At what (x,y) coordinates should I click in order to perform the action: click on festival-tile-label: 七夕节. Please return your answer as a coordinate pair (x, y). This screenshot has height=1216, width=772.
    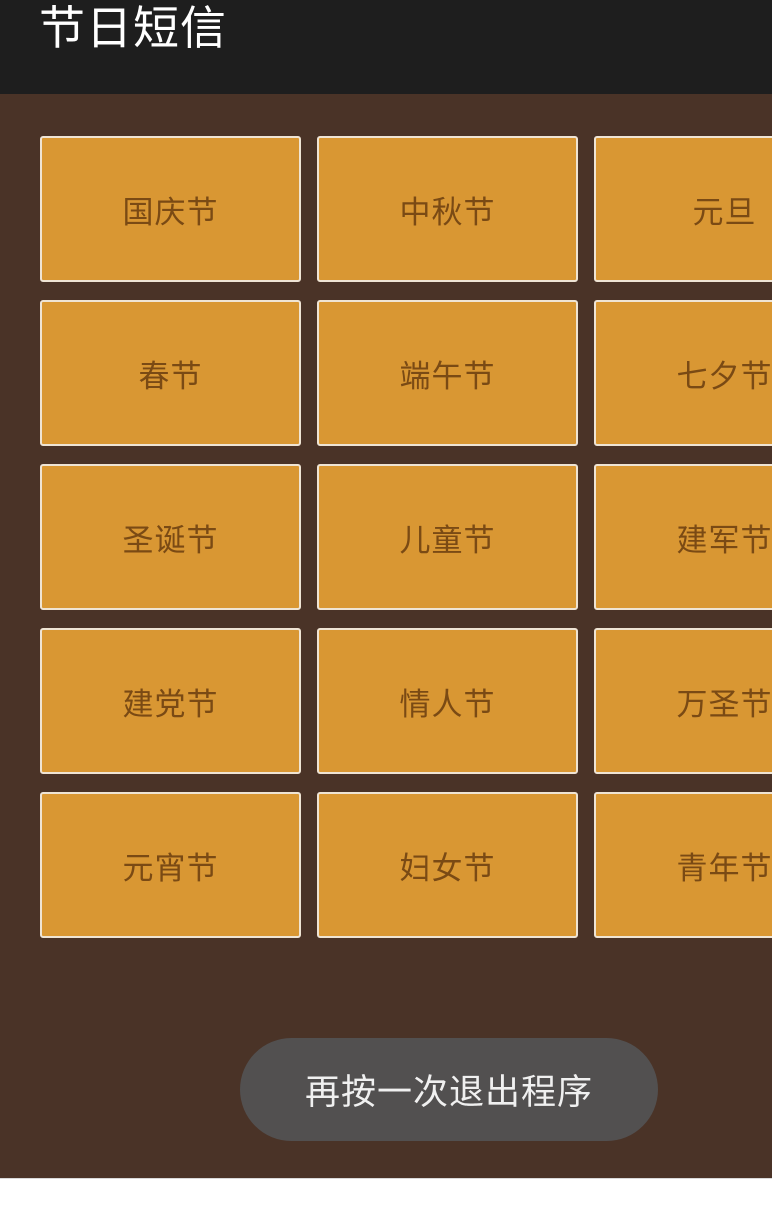
    Looking at the image, I should click on (724, 376).